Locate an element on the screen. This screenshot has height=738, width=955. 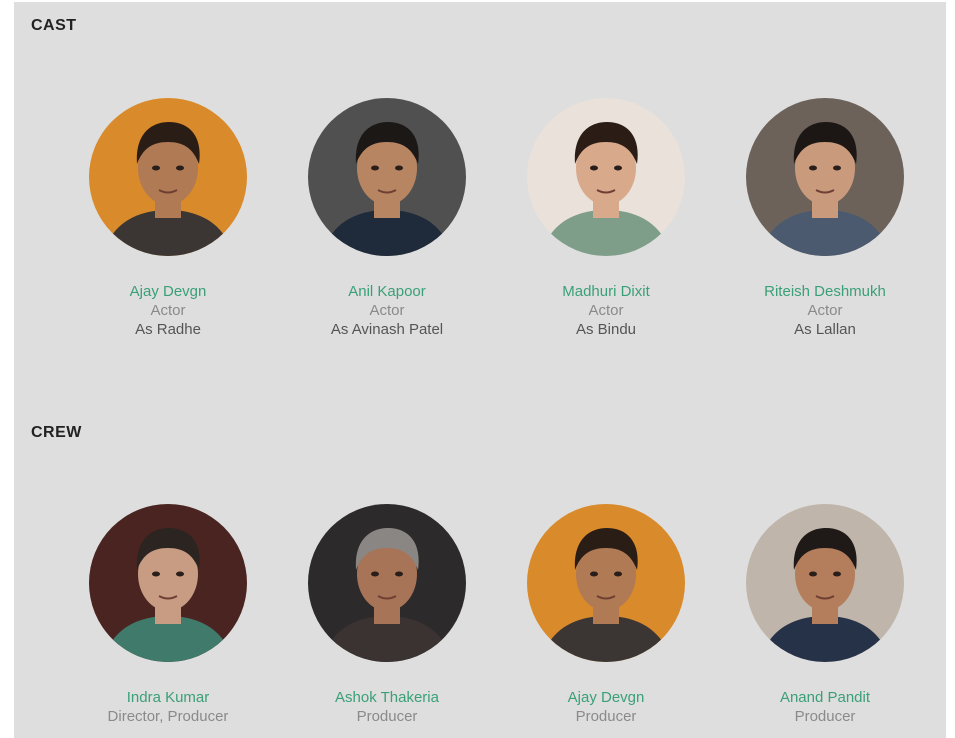
person-name: Madhuri Dixit is located at coordinates (606, 291).